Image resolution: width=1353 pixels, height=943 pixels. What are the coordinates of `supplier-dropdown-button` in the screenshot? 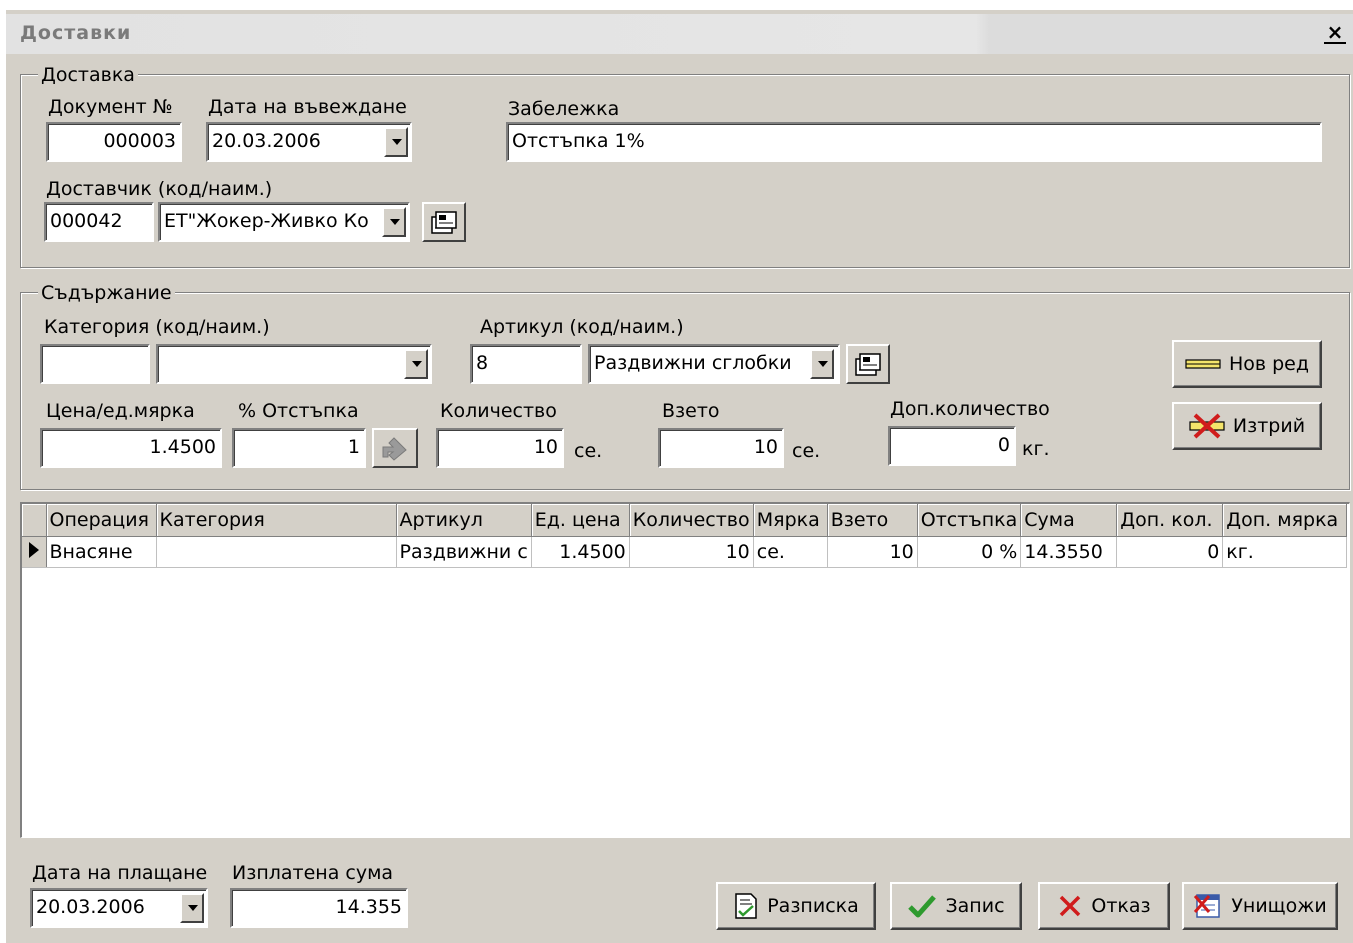 It's located at (394, 222).